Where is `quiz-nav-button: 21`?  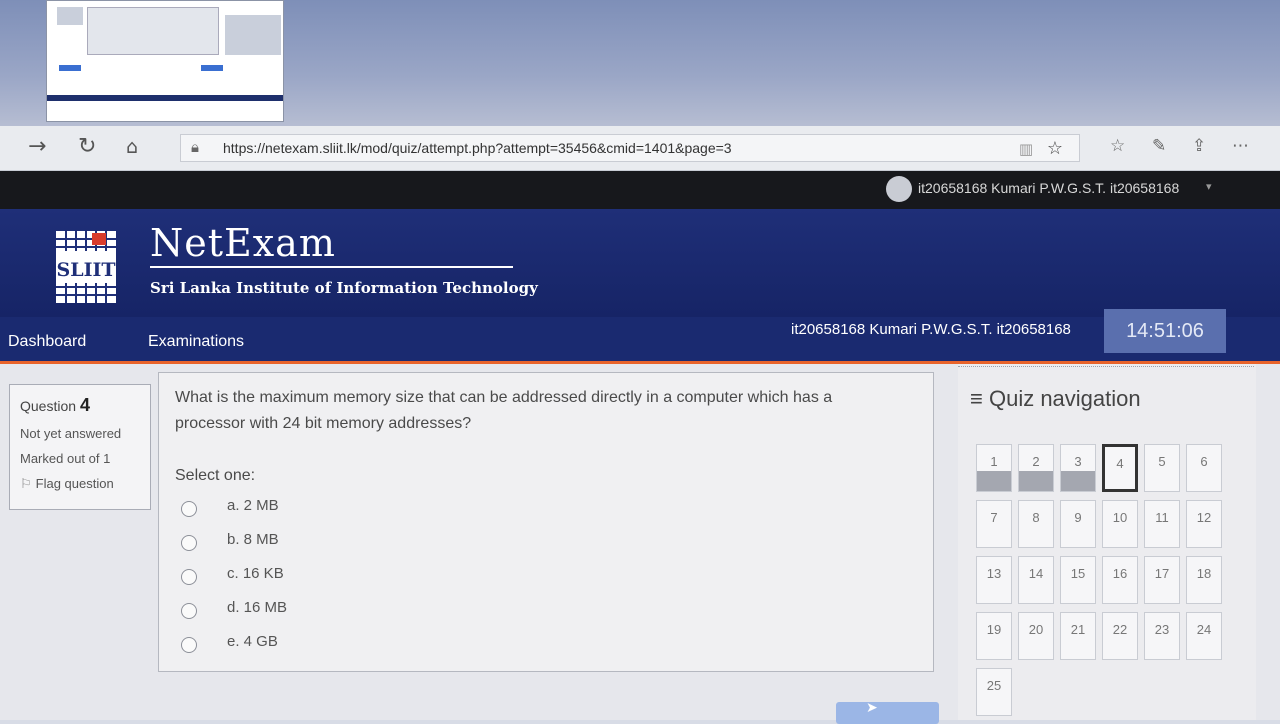
quiz-nav-button: 21 is located at coordinates (1078, 636).